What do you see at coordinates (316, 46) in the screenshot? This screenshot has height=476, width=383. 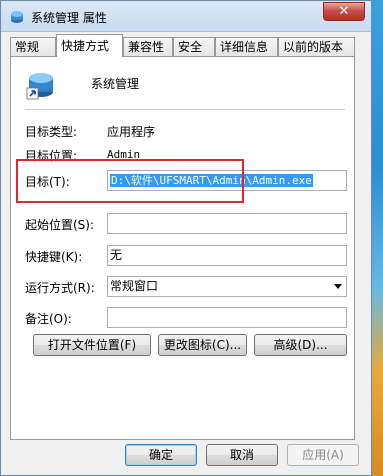 I see `tab-previous-versions: 以前的版本` at bounding box center [316, 46].